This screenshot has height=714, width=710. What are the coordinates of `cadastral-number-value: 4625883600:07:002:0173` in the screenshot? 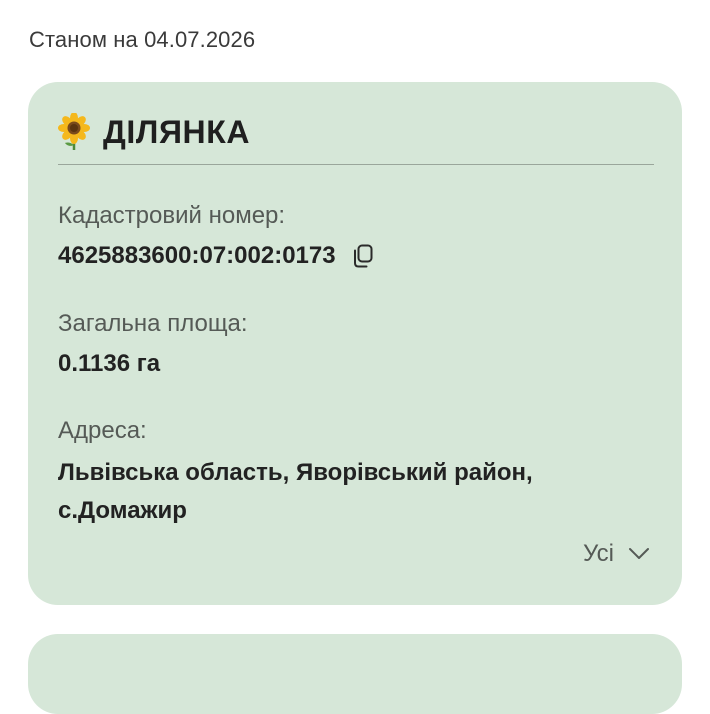 It's located at (197, 255).